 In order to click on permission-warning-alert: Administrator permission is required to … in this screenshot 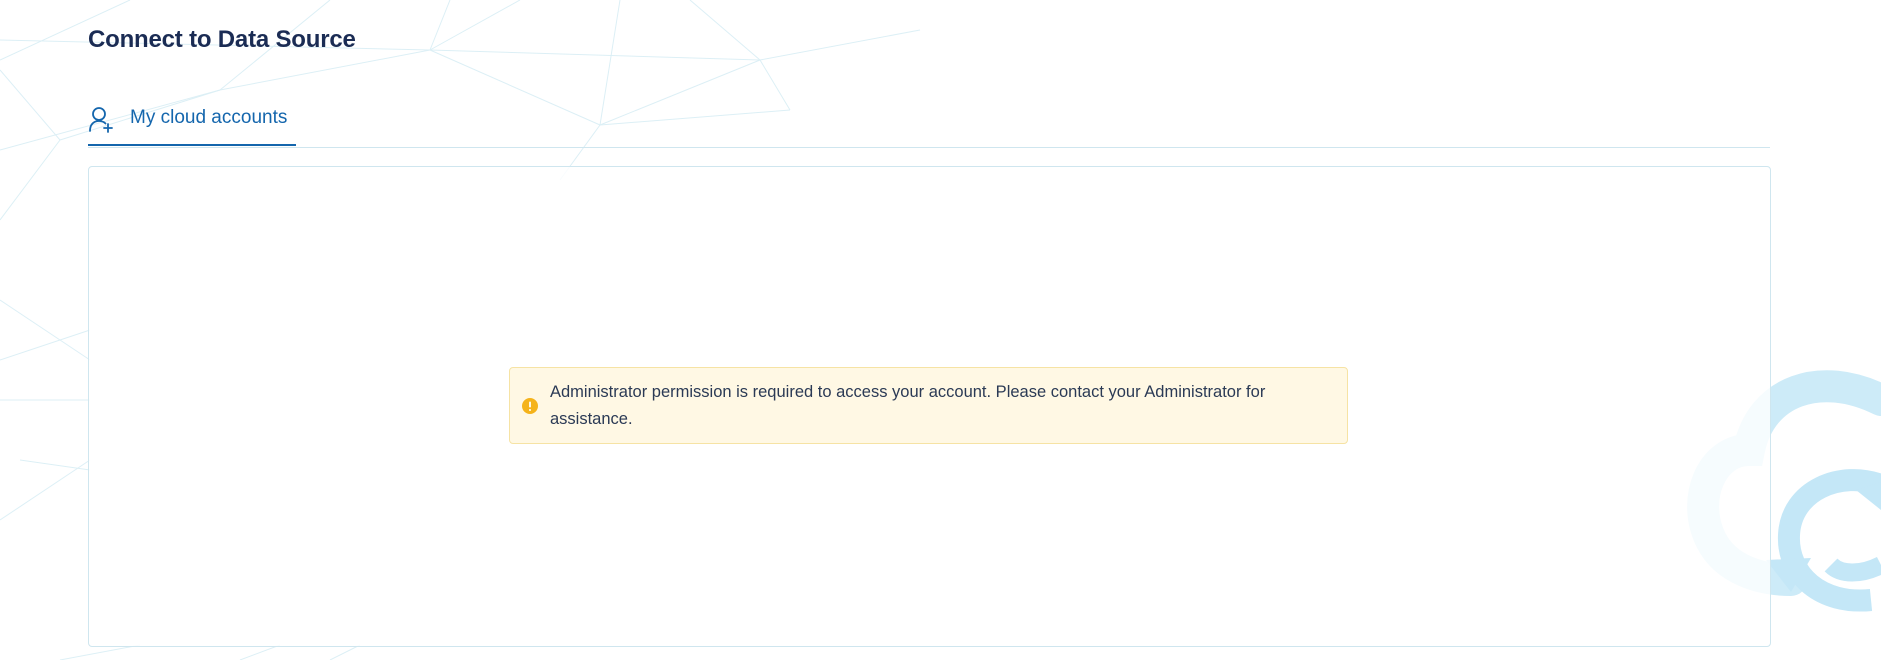, I will do `click(928, 405)`.